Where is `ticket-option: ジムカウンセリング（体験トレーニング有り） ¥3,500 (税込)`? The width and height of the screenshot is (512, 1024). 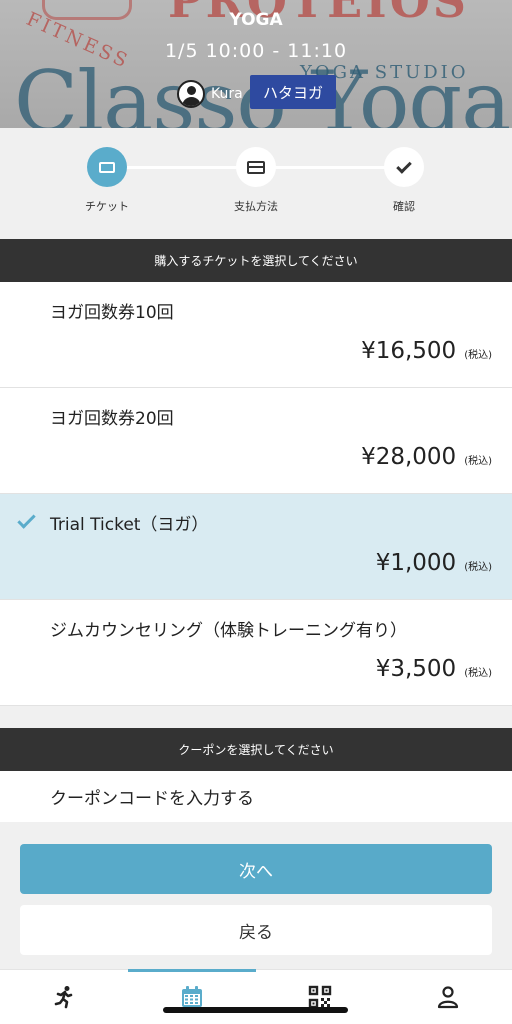 ticket-option: ジムカウンセリング（体験トレーニング有り） ¥3,500 (税込) is located at coordinates (256, 653).